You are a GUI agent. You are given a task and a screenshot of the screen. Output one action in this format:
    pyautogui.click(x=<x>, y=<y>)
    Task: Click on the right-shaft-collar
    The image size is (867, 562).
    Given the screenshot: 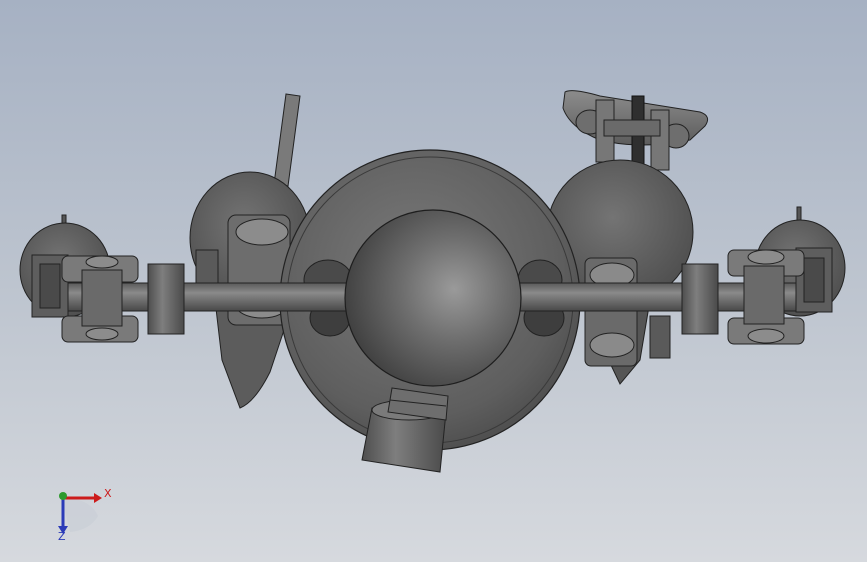 What is the action you would take?
    pyautogui.click(x=700, y=299)
    